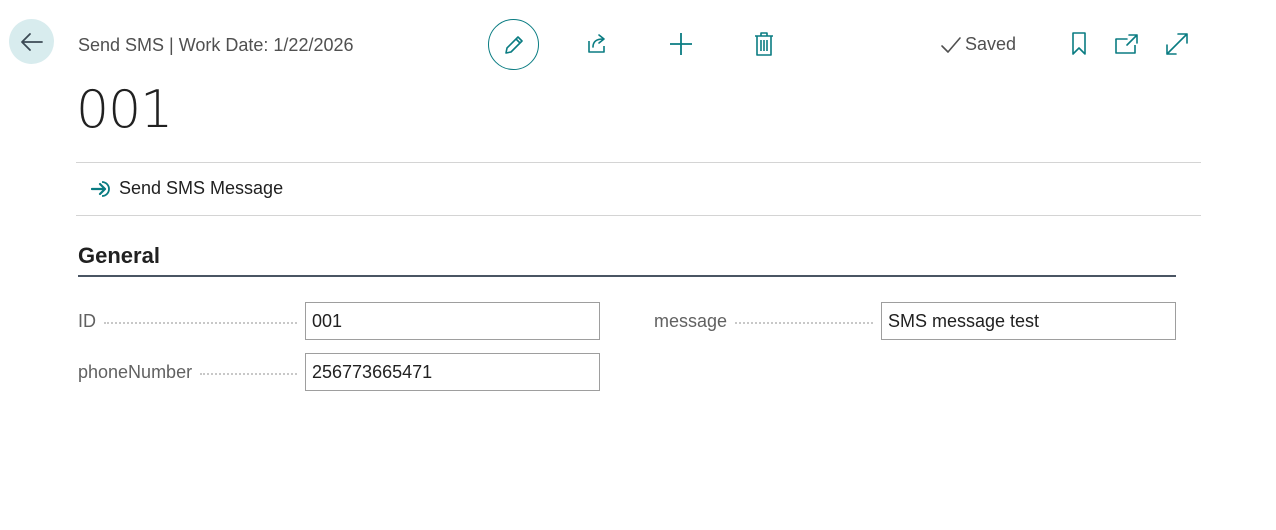 Image resolution: width=1276 pixels, height=530 pixels. I want to click on checkmark-icon, so click(951, 44).